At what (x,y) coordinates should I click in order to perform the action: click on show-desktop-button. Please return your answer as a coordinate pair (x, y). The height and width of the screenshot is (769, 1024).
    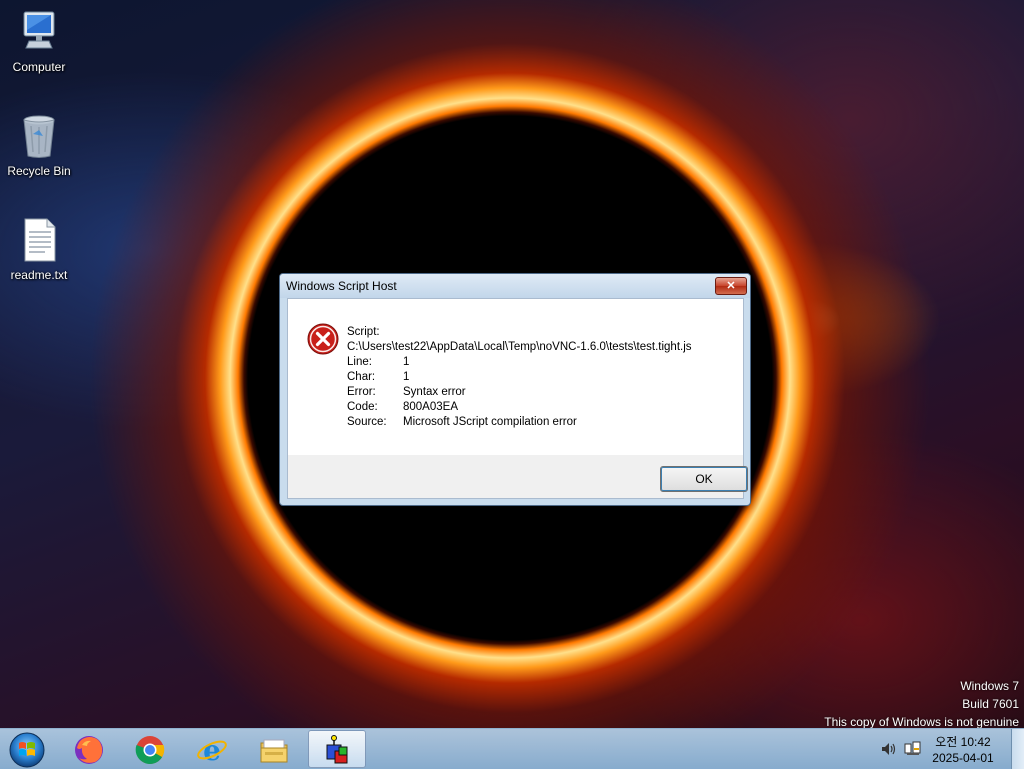
    Looking at the image, I should click on (1017, 749).